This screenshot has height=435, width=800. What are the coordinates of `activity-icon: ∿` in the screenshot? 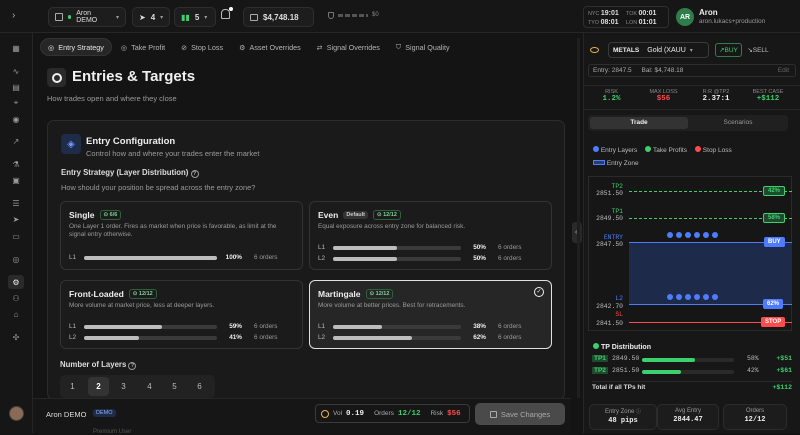 It's located at (16, 71).